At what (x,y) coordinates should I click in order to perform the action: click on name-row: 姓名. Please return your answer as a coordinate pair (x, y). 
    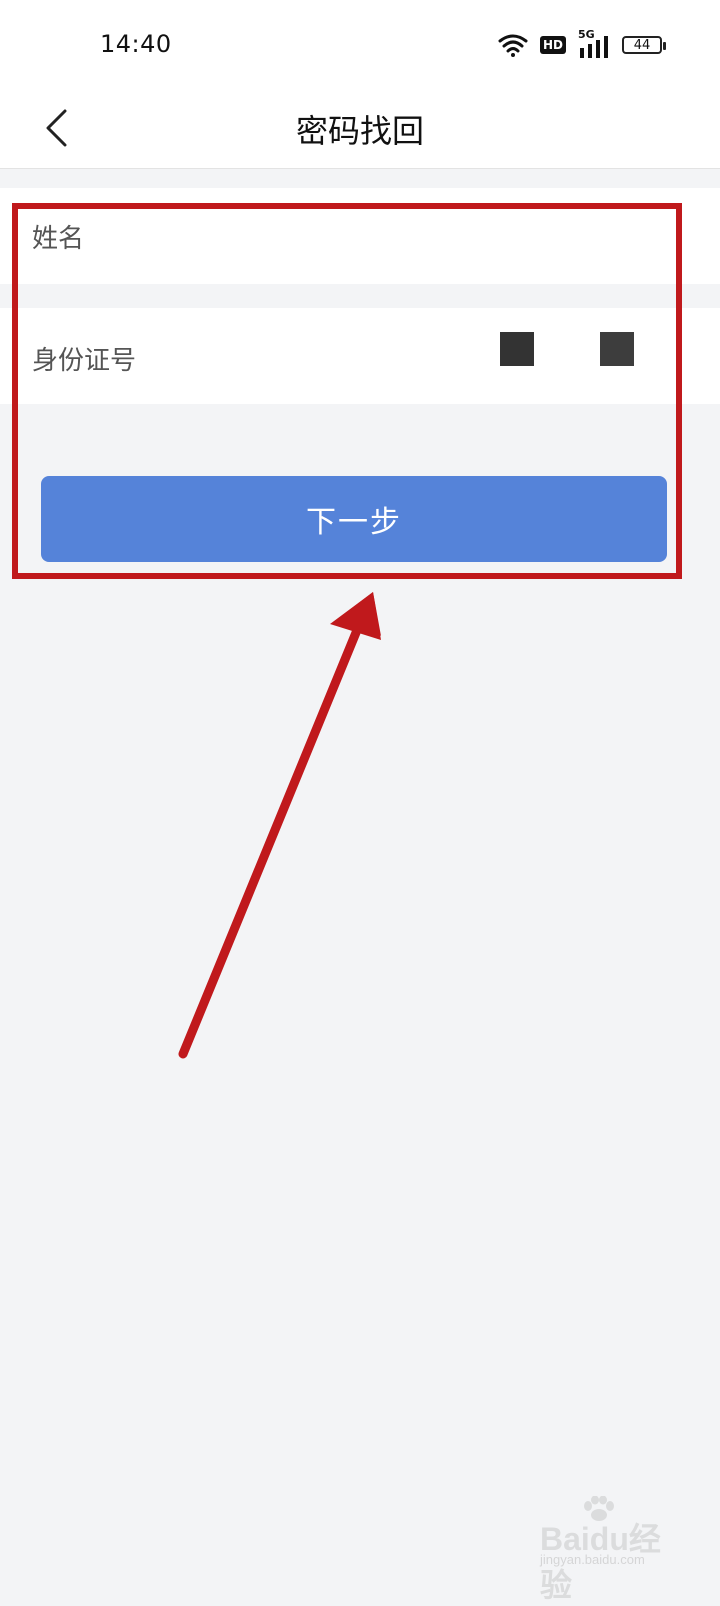
    Looking at the image, I should click on (360, 236).